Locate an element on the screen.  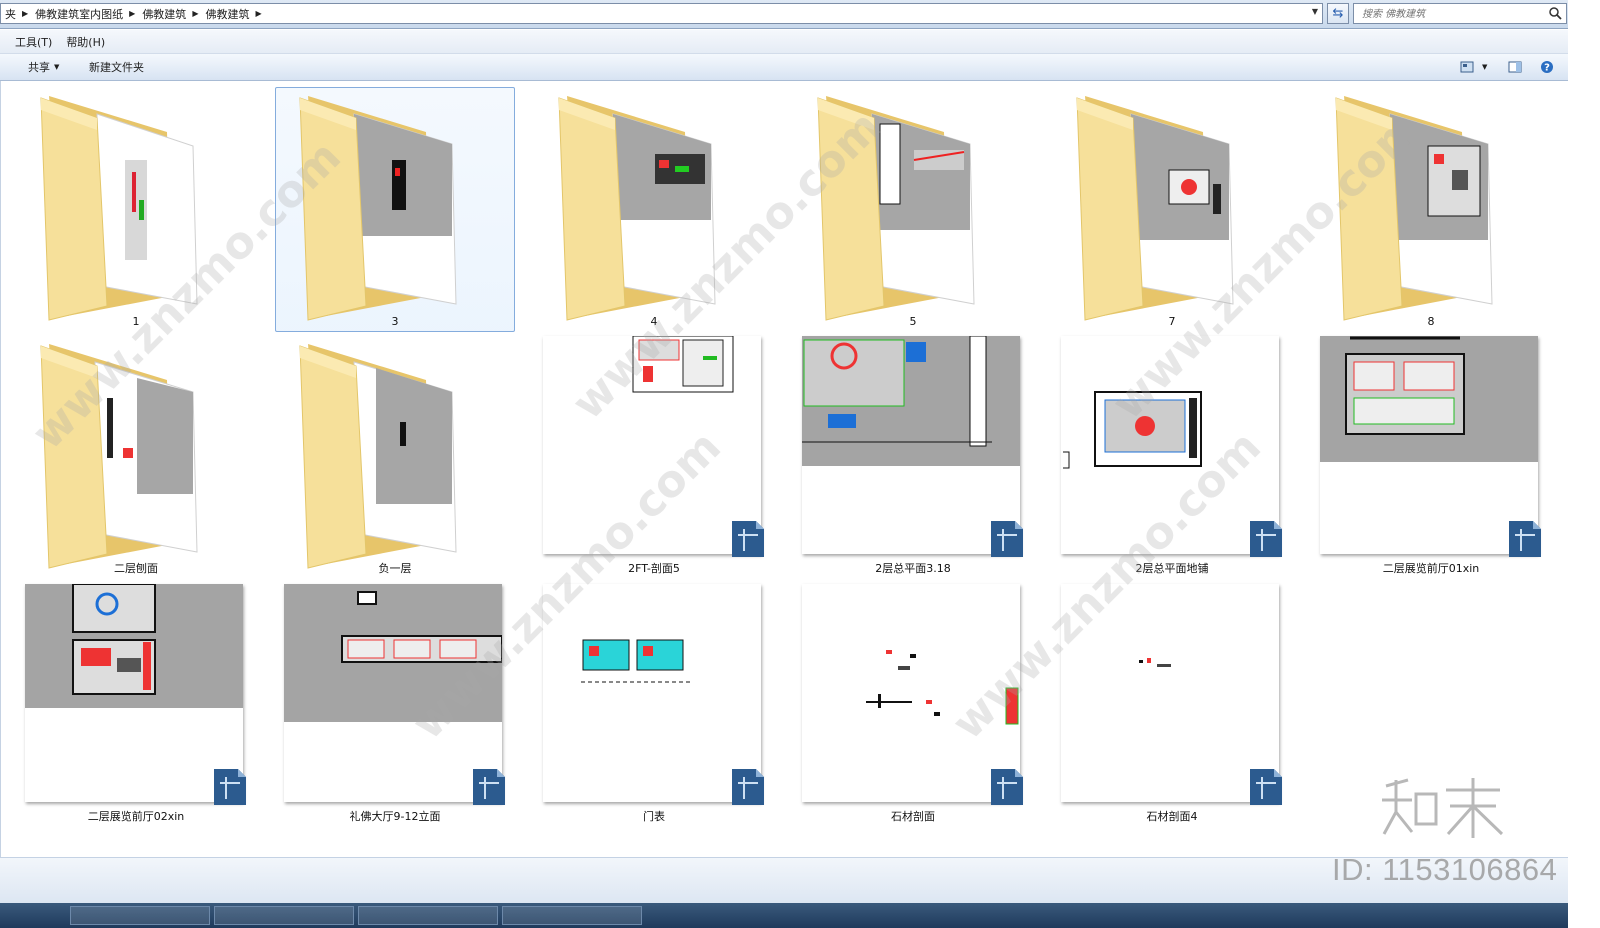
folder-item: 3 is located at coordinates (395, 209).